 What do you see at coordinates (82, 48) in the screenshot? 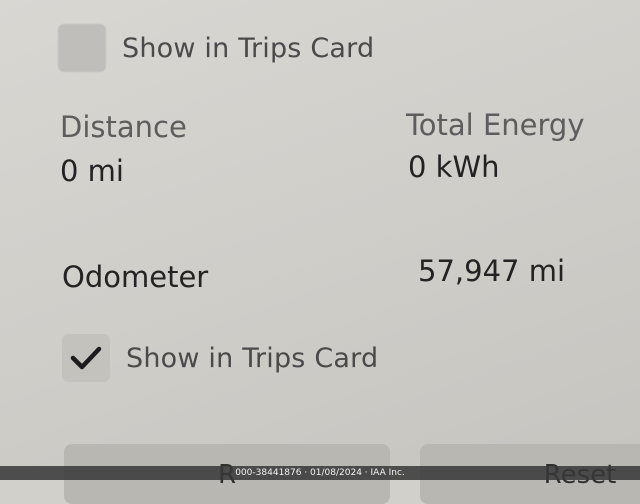
I see `trip-a-checkbox` at bounding box center [82, 48].